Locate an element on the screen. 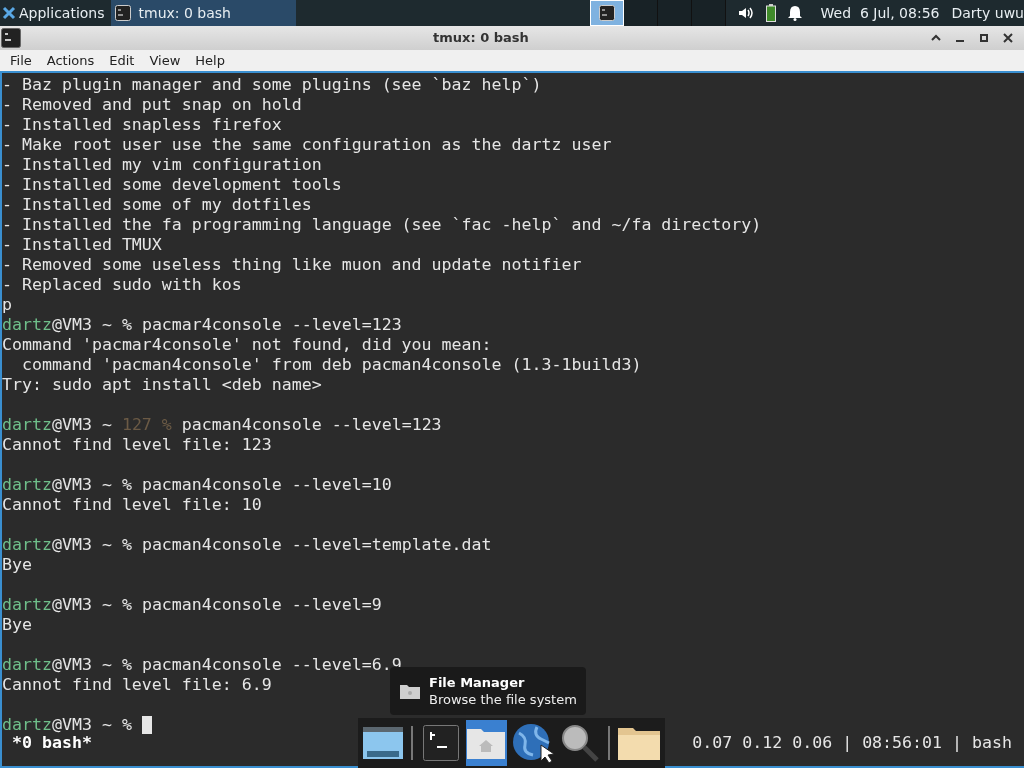 The image size is (1024, 768). command-text: pacman4console --level=6.9 is located at coordinates (271, 665).